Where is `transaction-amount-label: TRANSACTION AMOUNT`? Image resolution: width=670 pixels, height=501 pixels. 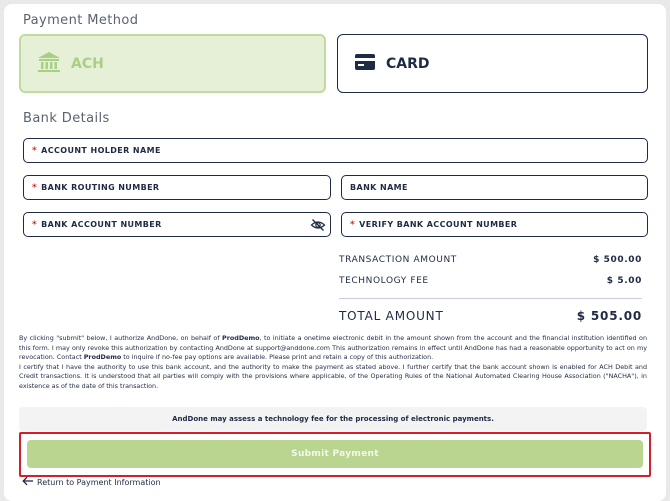
transaction-amount-label: TRANSACTION AMOUNT is located at coordinates (398, 260).